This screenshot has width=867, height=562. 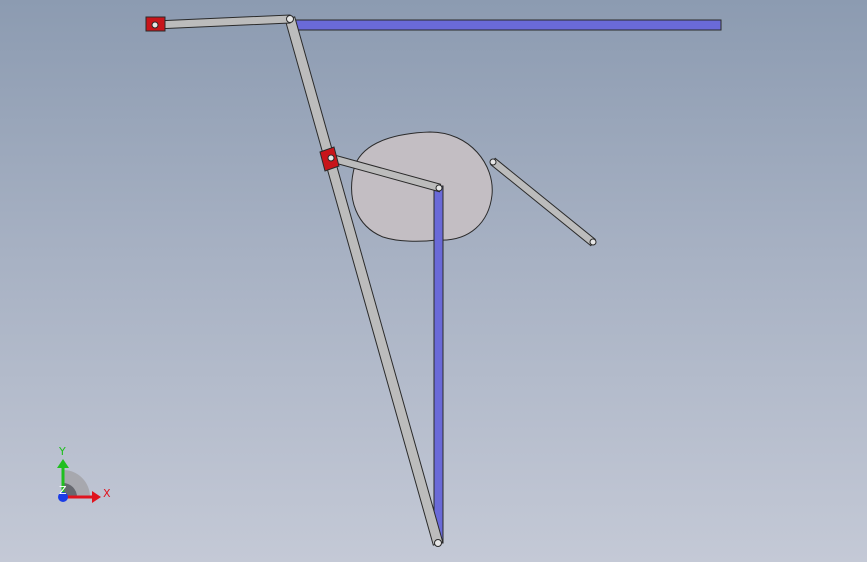 What do you see at coordinates (543, 202) in the screenshot?
I see `follower-link` at bounding box center [543, 202].